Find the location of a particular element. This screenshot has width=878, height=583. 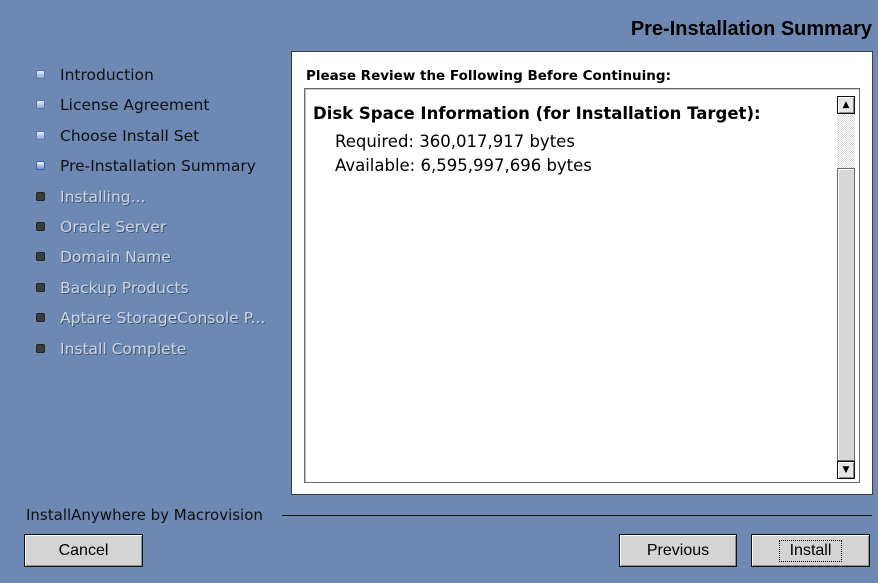

step-license-agreement: License Agreement is located at coordinates (173, 107).